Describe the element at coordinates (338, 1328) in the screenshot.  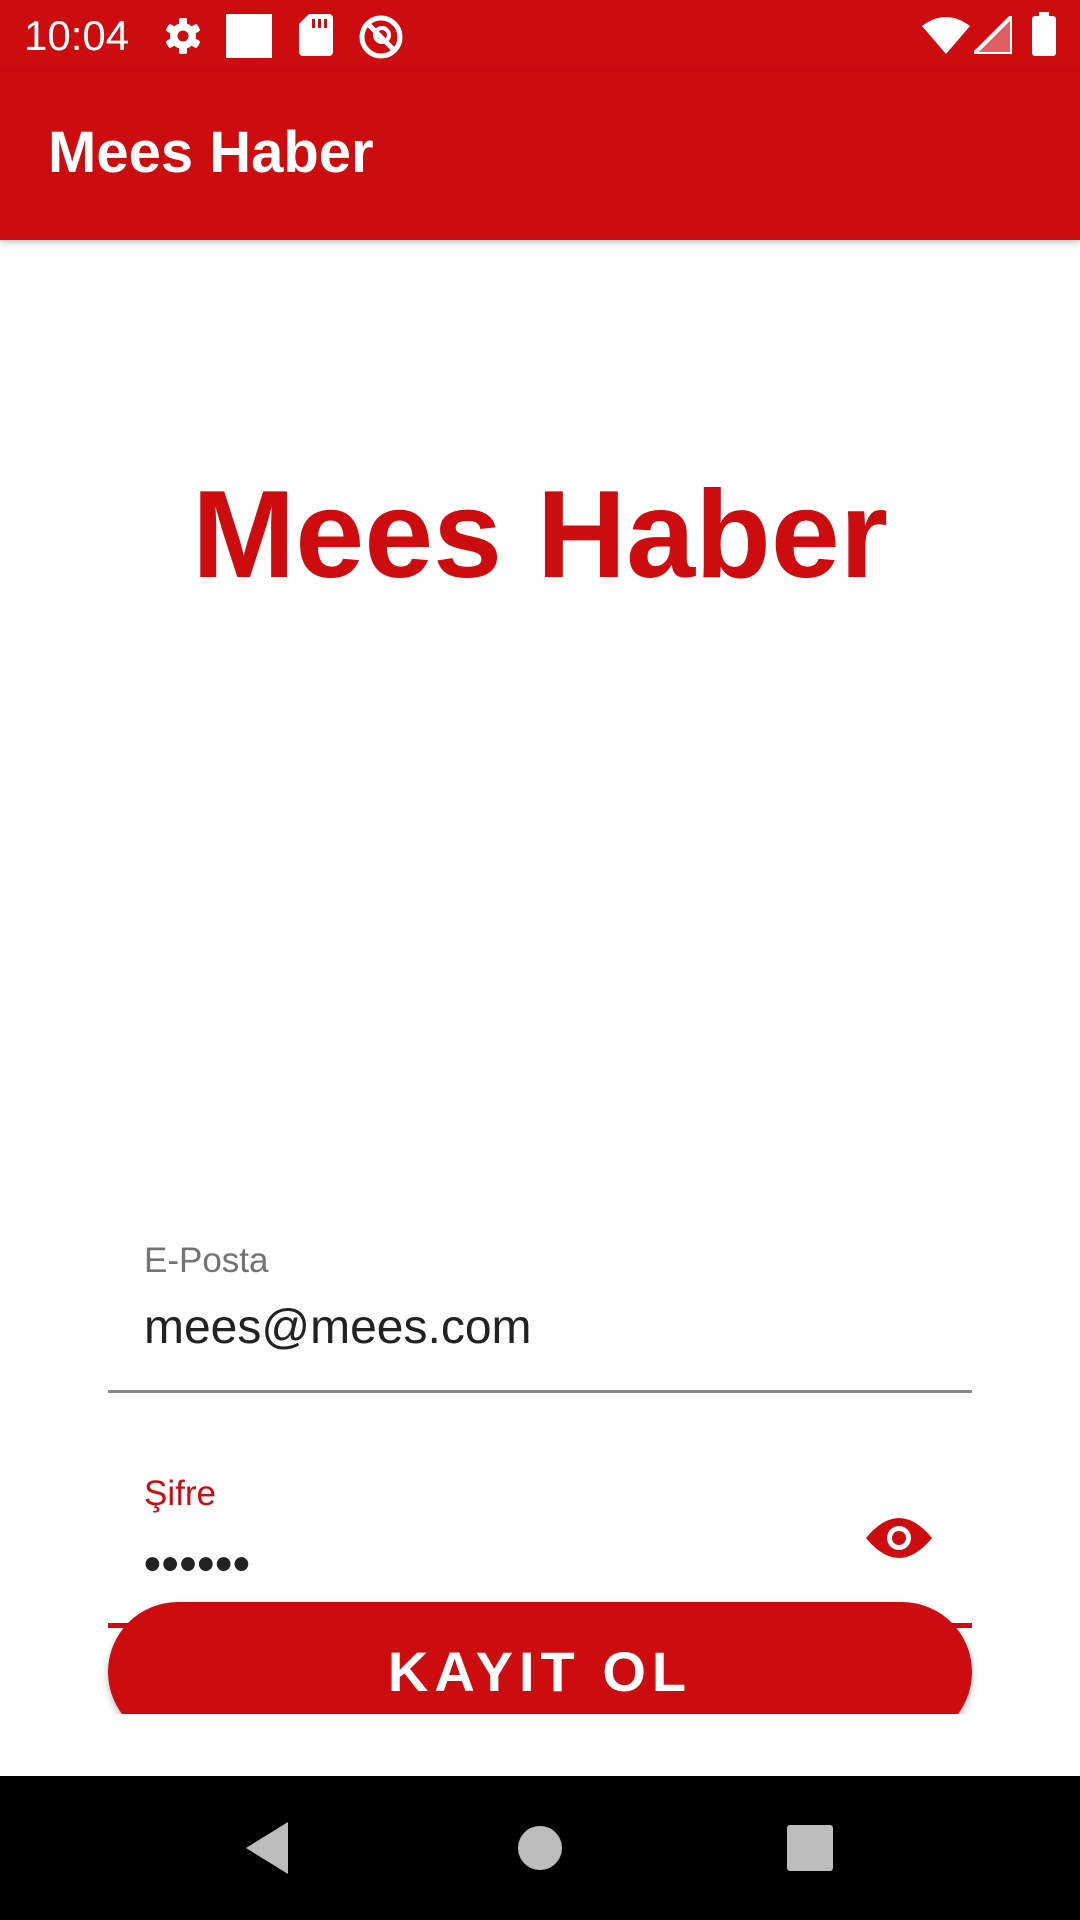
I see `email-input: mees@mees.com` at that location.